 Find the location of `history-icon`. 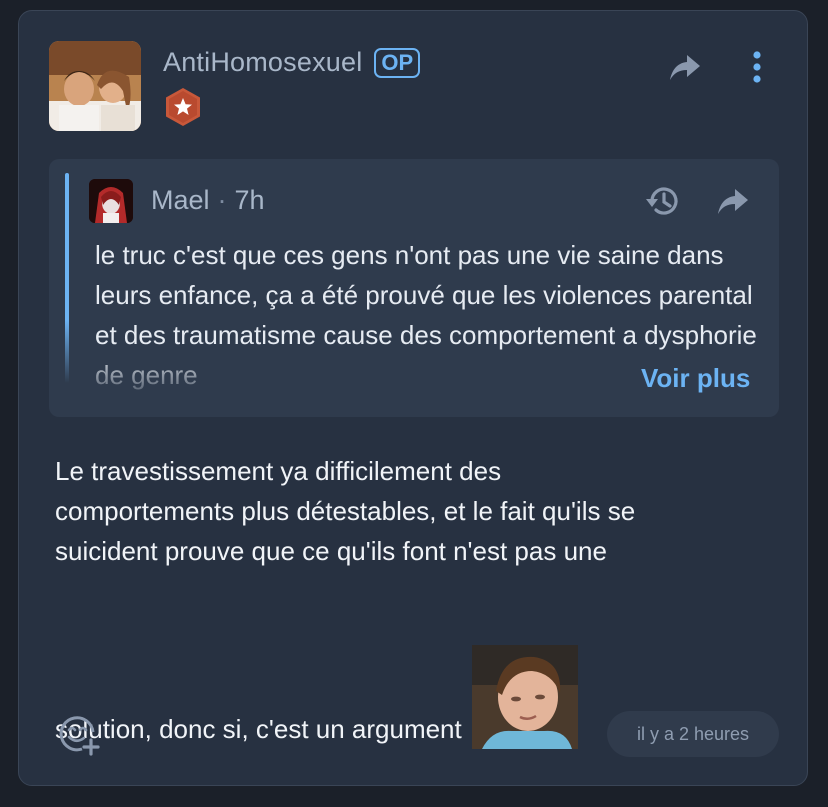

history-icon is located at coordinates (663, 201).